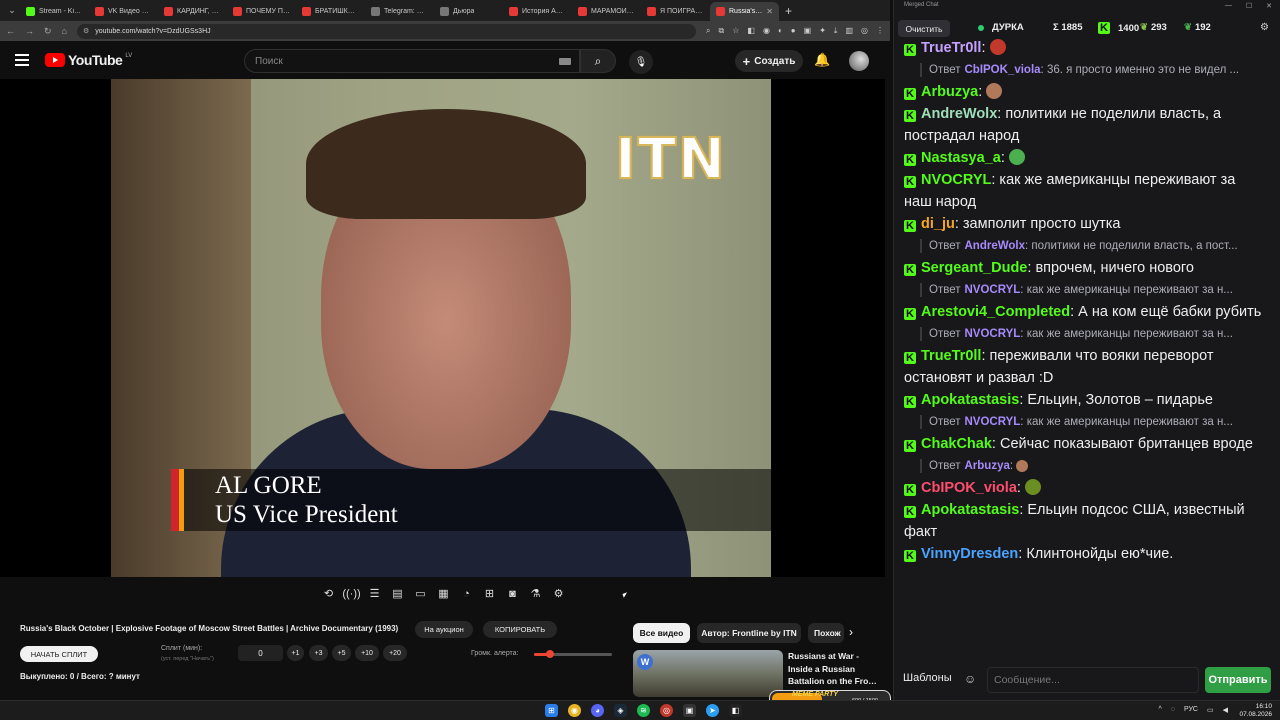 The image size is (1280, 720). Describe the element at coordinates (851, 632) in the screenshot. I see `chevron-right-icon: ›` at that location.